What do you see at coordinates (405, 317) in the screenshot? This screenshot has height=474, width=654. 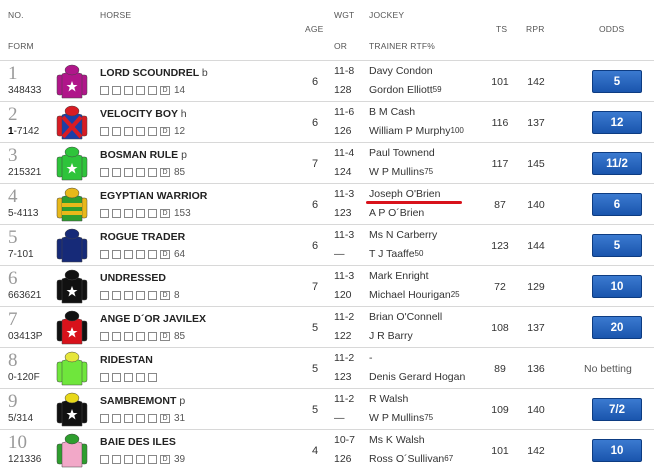 I see `jockey-link: Brian O'Connell` at bounding box center [405, 317].